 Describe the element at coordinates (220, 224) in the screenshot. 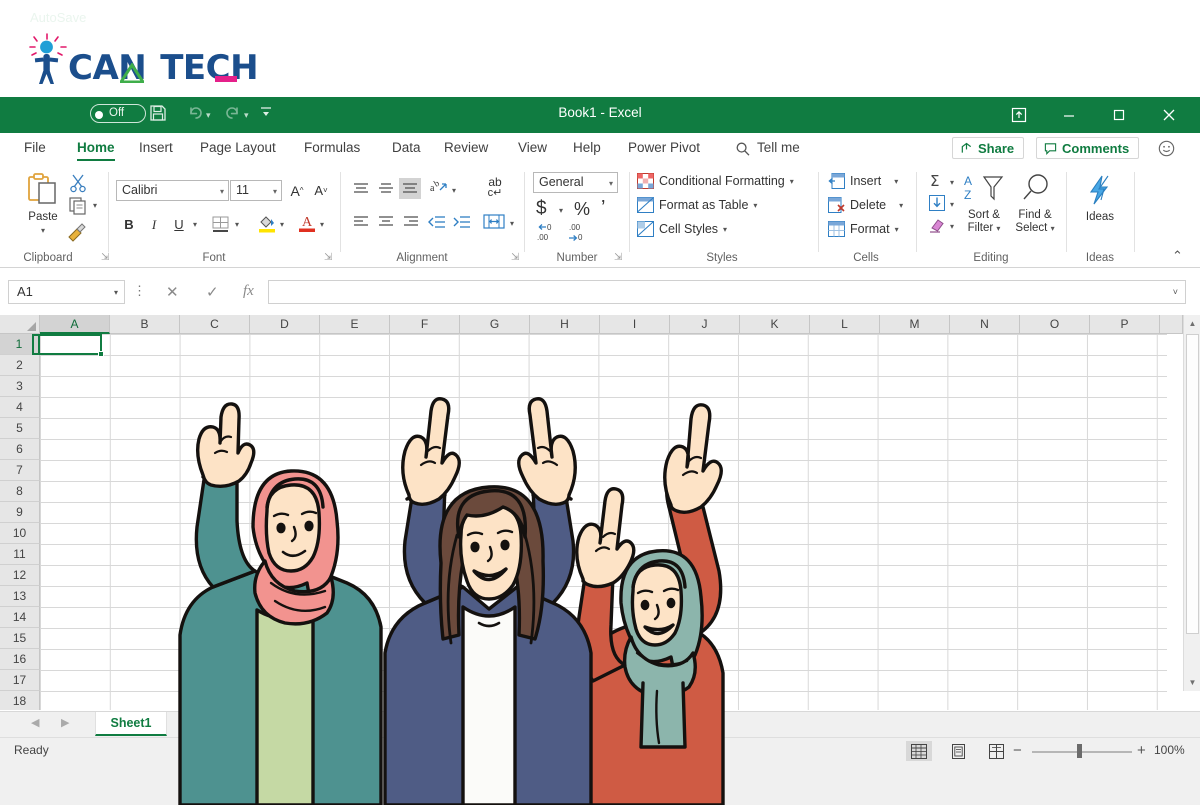

I see `borders-icon` at that location.